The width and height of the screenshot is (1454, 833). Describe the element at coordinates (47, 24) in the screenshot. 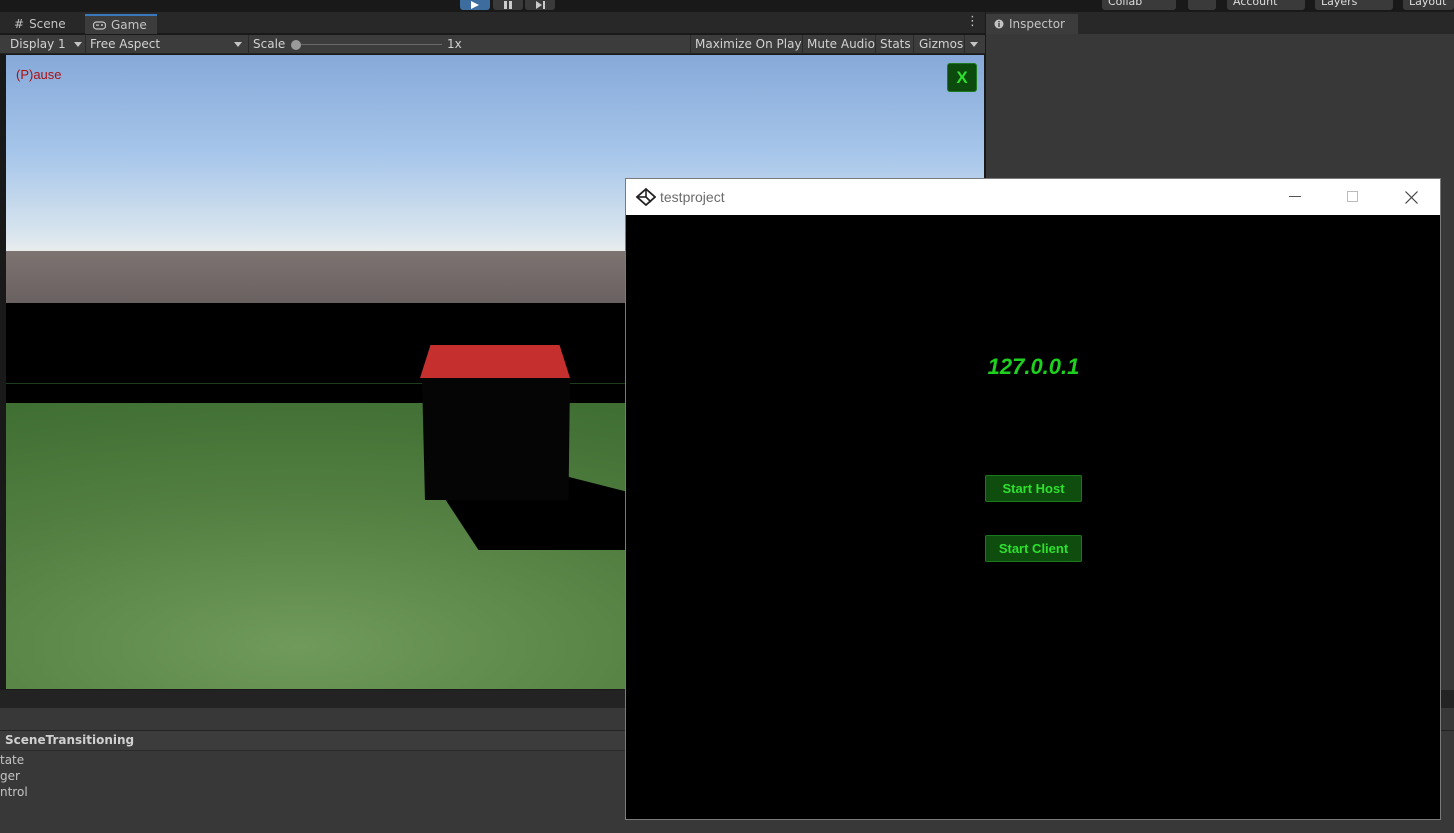

I see `tab-scene-label: Scene` at that location.